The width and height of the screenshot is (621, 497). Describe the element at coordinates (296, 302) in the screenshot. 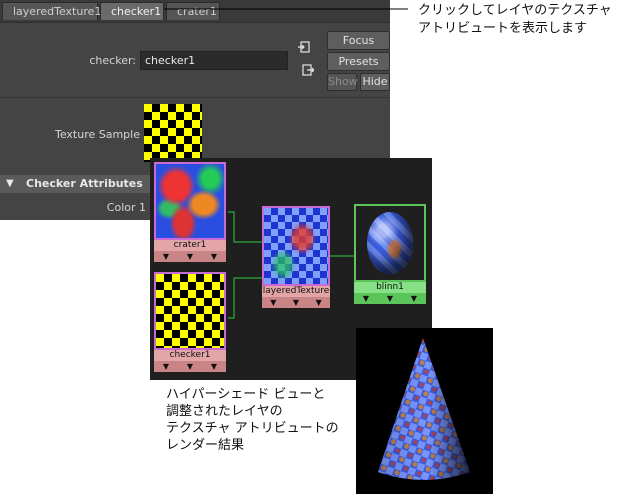

I see `layered-texture-ports: ▼ ▼ ▼` at that location.